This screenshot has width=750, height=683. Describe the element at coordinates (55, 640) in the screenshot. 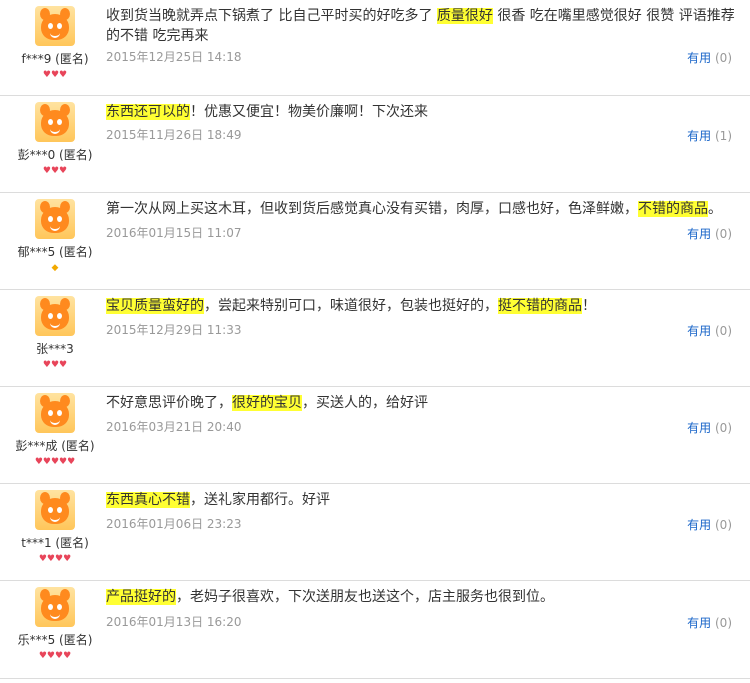

I see `reviewer-name: 乐***5 (匿名)` at that location.